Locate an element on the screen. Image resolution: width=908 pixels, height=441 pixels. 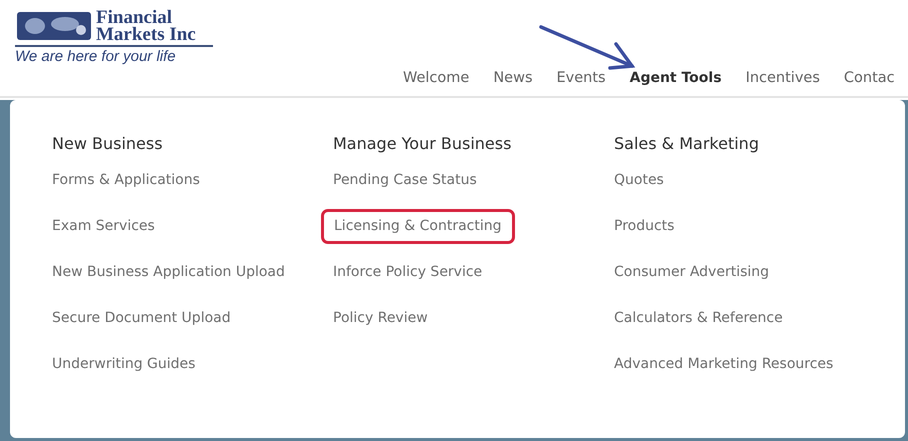
logo-name: Markets Inc is located at coordinates (146, 34).